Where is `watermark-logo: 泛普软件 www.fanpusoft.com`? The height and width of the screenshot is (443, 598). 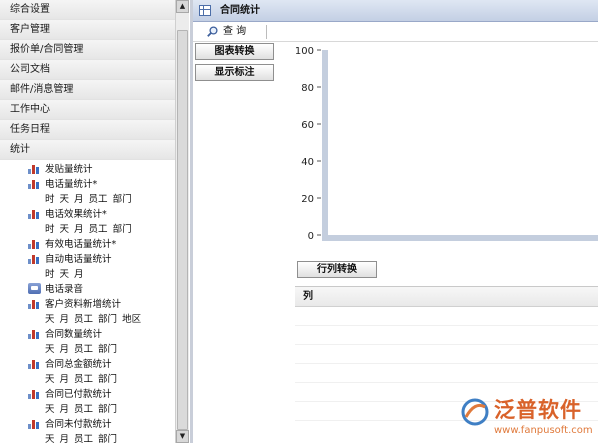 watermark-logo: 泛普软件 www.fanpusoft.com is located at coordinates (528, 419).